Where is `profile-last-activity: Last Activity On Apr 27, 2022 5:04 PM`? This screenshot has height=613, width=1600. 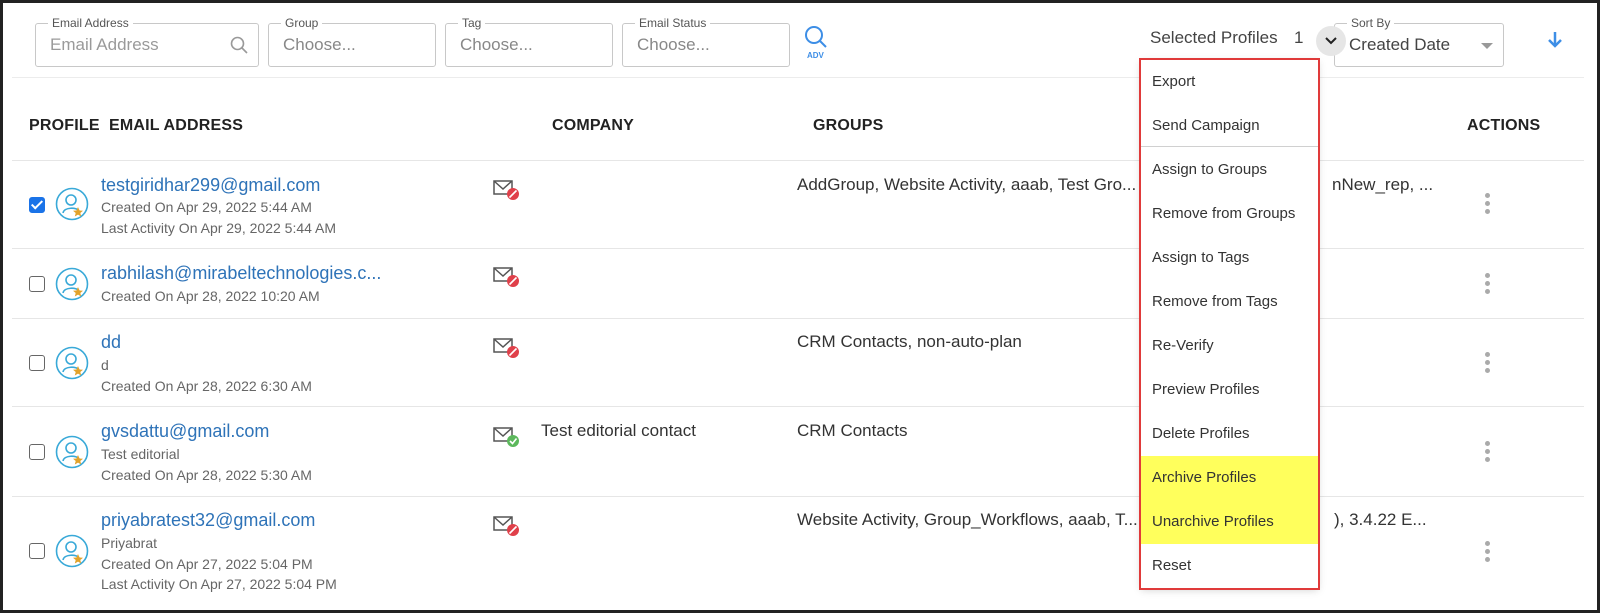 profile-last-activity: Last Activity On Apr 27, 2022 5:04 PM is located at coordinates (219, 584).